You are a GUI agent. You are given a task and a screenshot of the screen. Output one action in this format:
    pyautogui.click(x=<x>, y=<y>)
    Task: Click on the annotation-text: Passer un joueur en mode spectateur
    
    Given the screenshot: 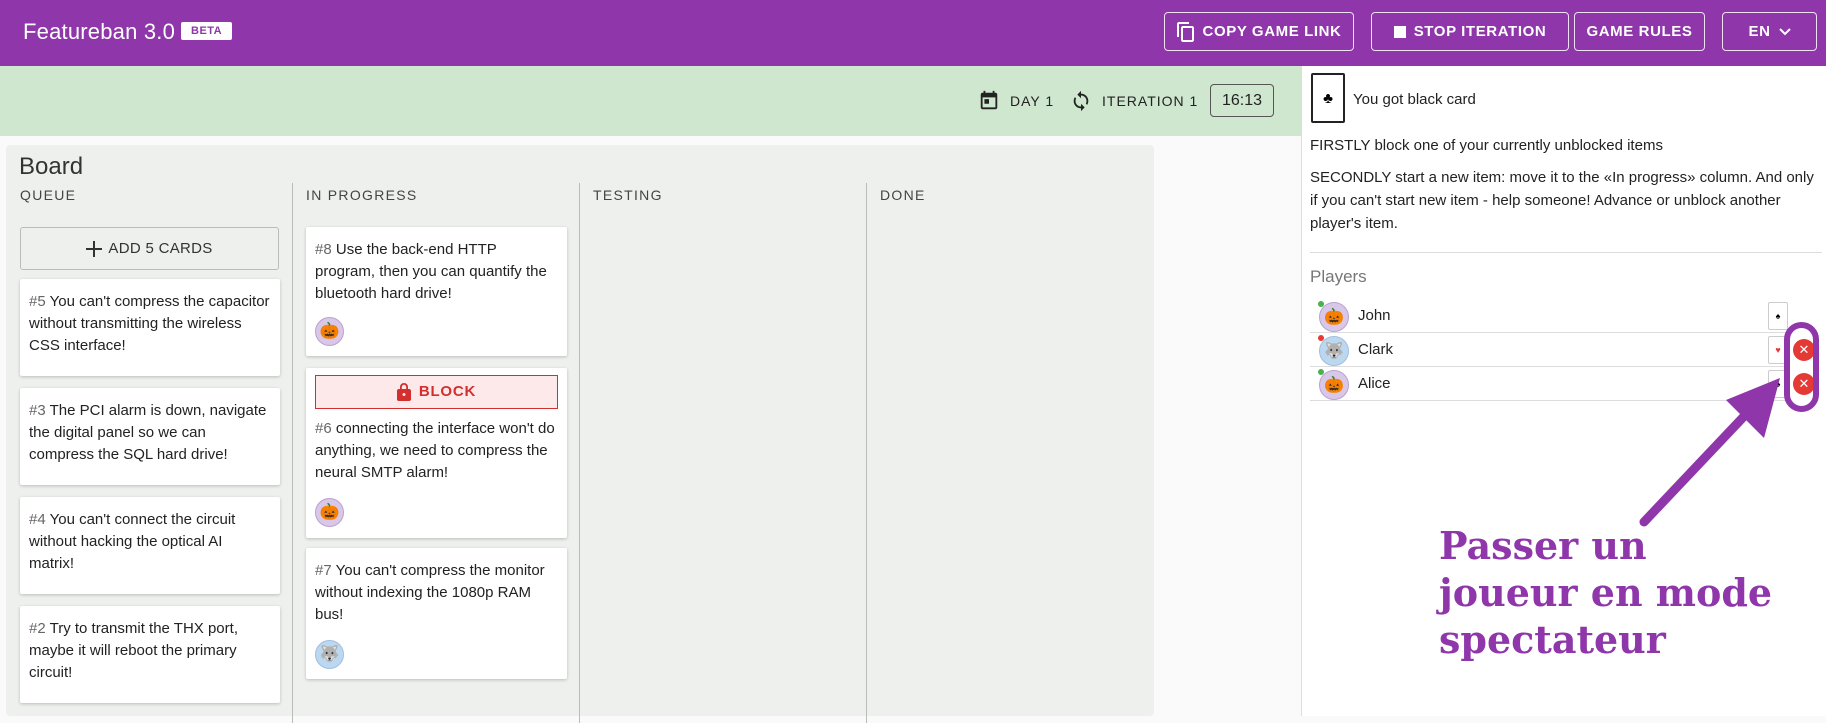 What is the action you would take?
    pyautogui.click(x=1605, y=592)
    